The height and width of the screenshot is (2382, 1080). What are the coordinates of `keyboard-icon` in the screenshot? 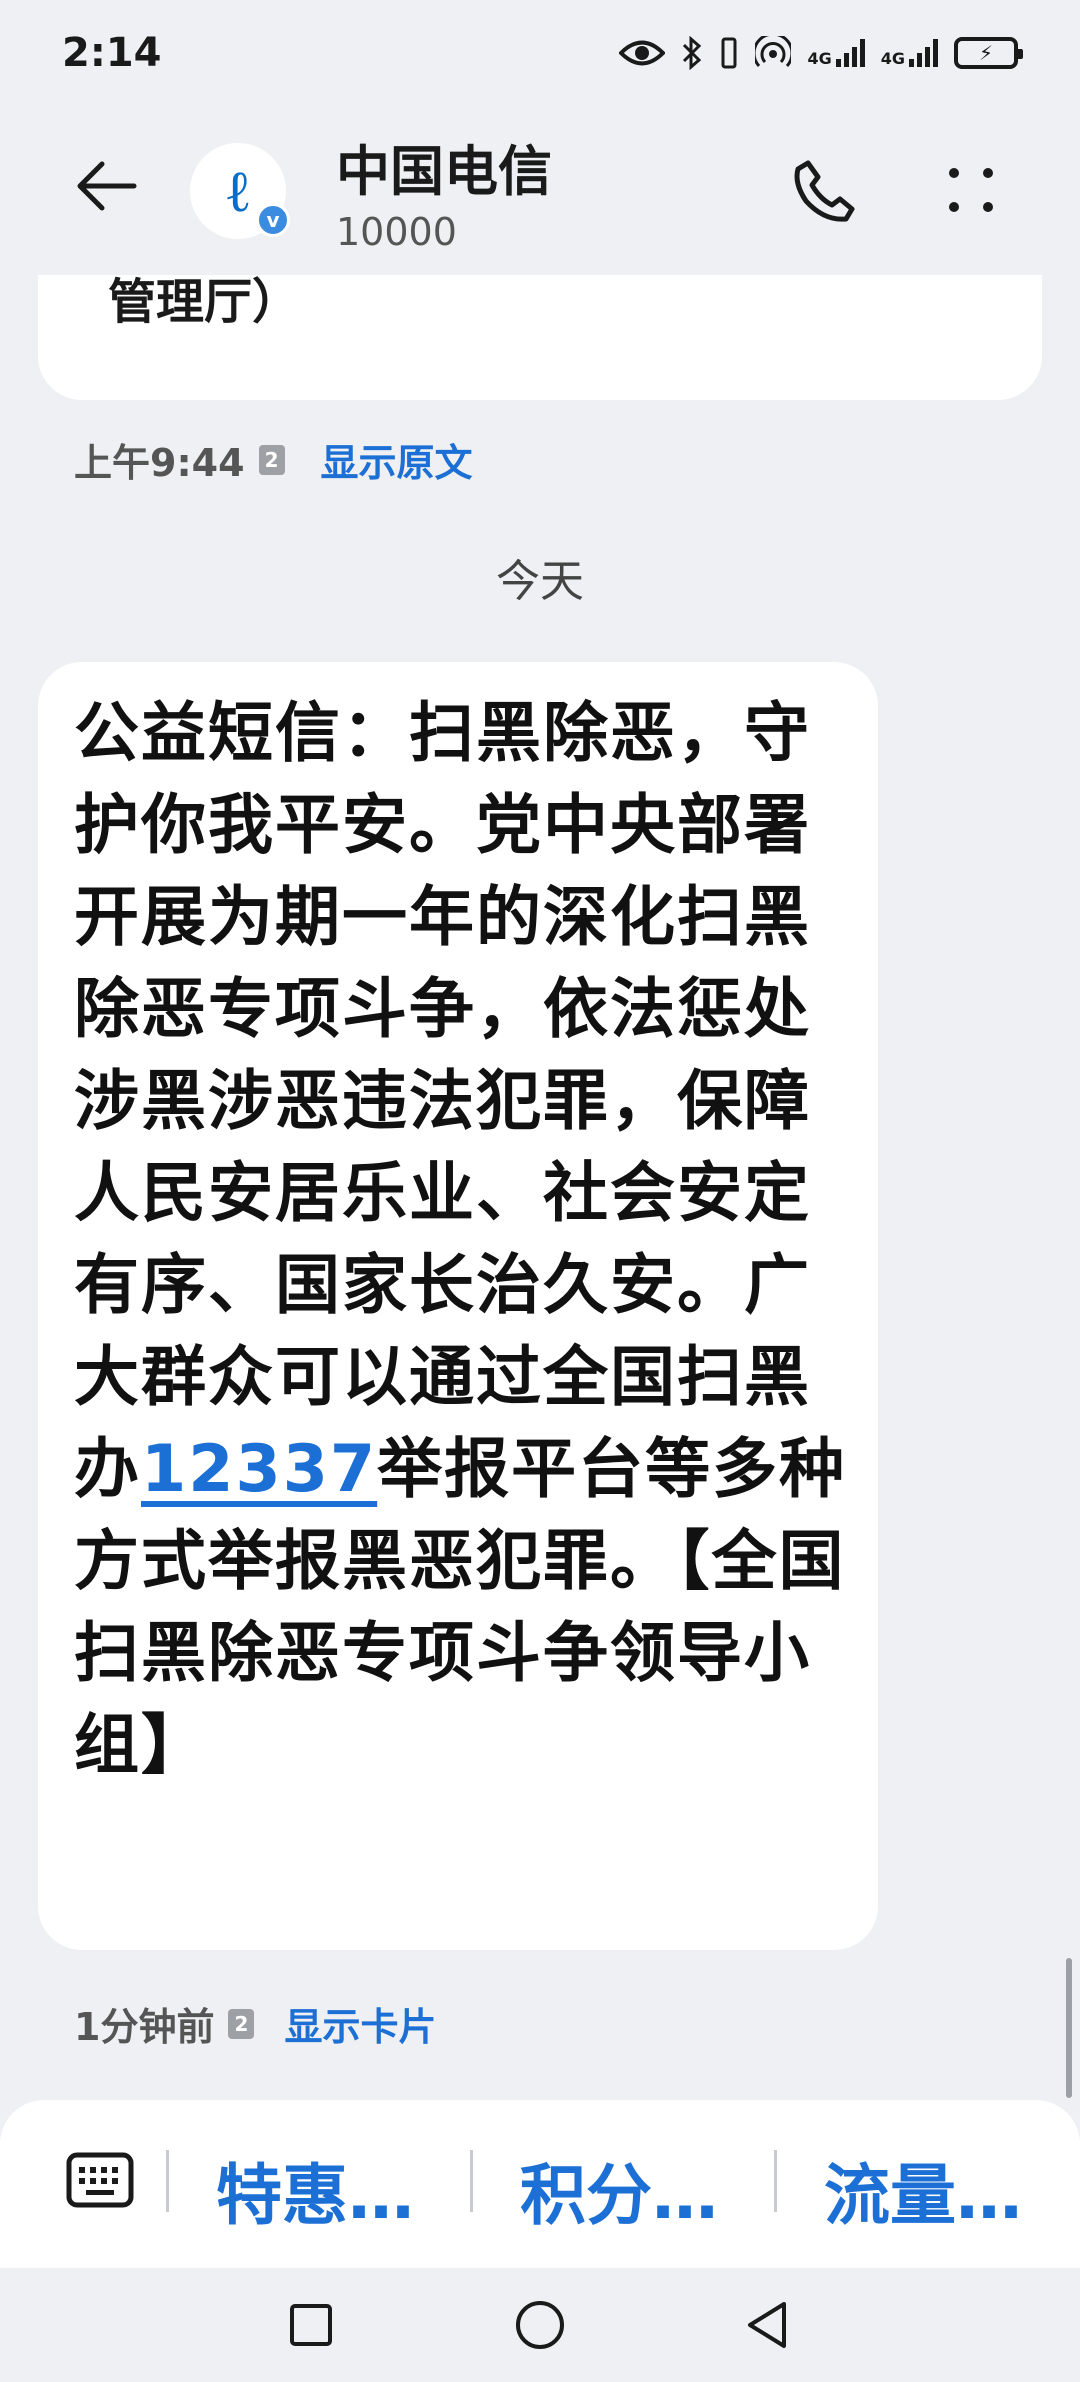 It's located at (100, 2180).